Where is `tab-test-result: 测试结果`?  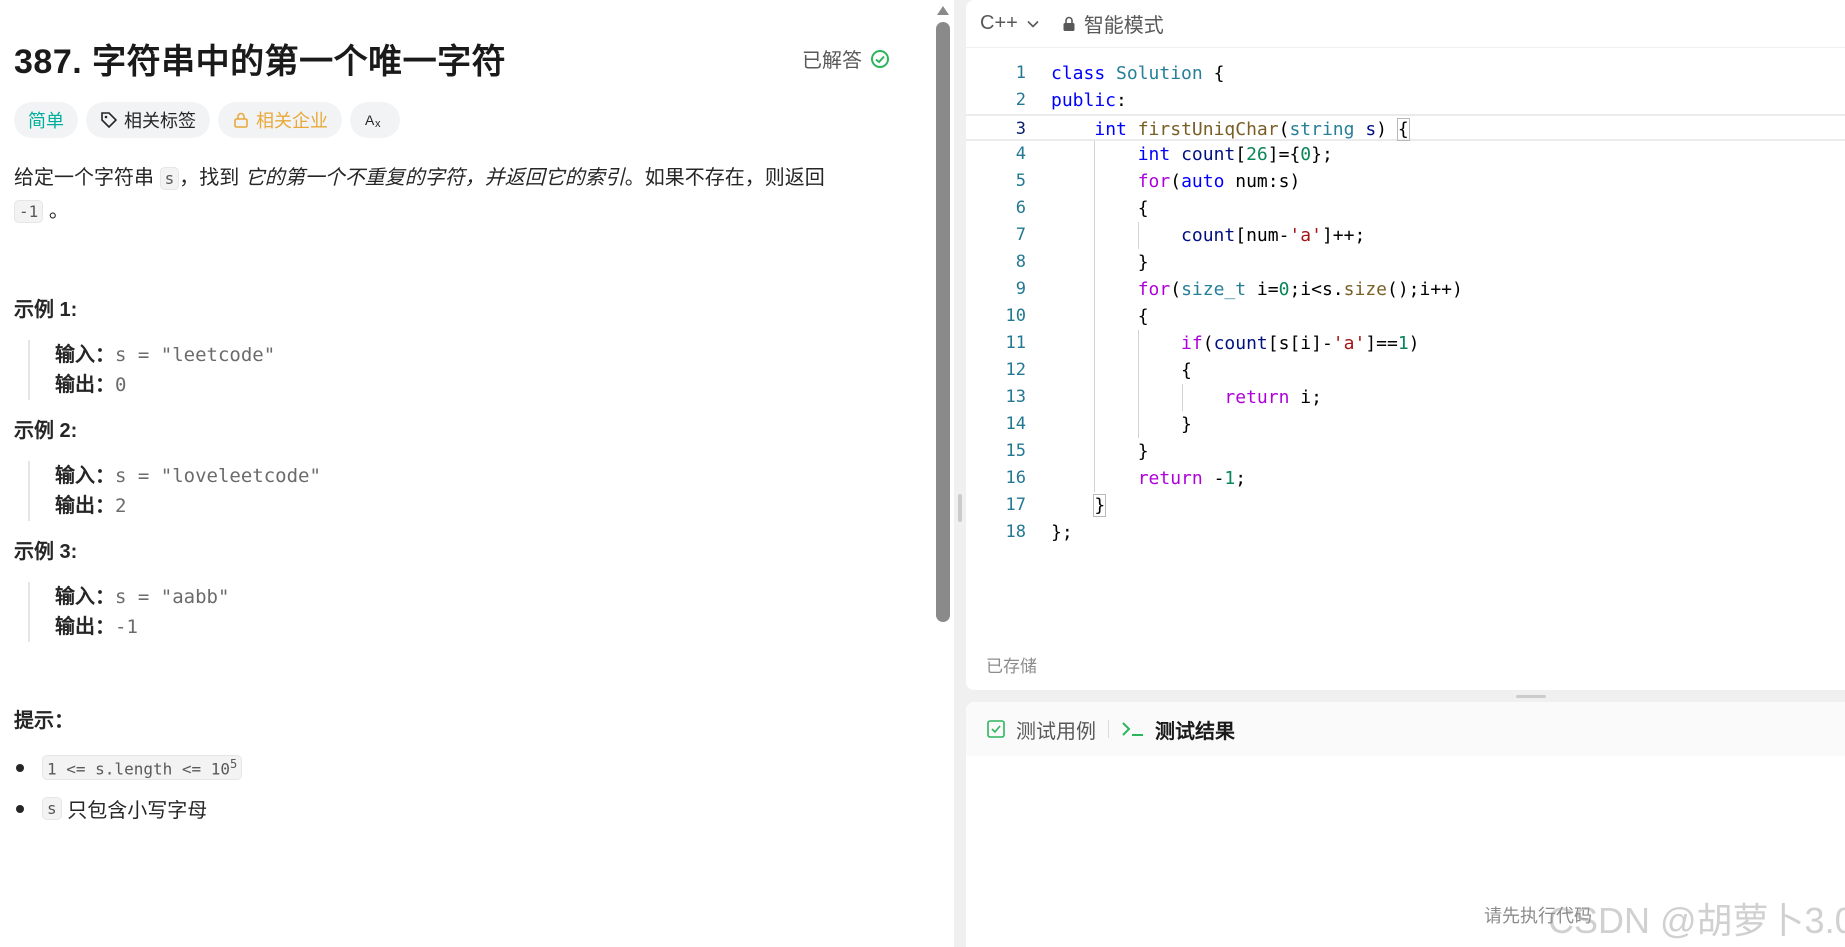
tab-test-result: 测试结果 is located at coordinates (1178, 729).